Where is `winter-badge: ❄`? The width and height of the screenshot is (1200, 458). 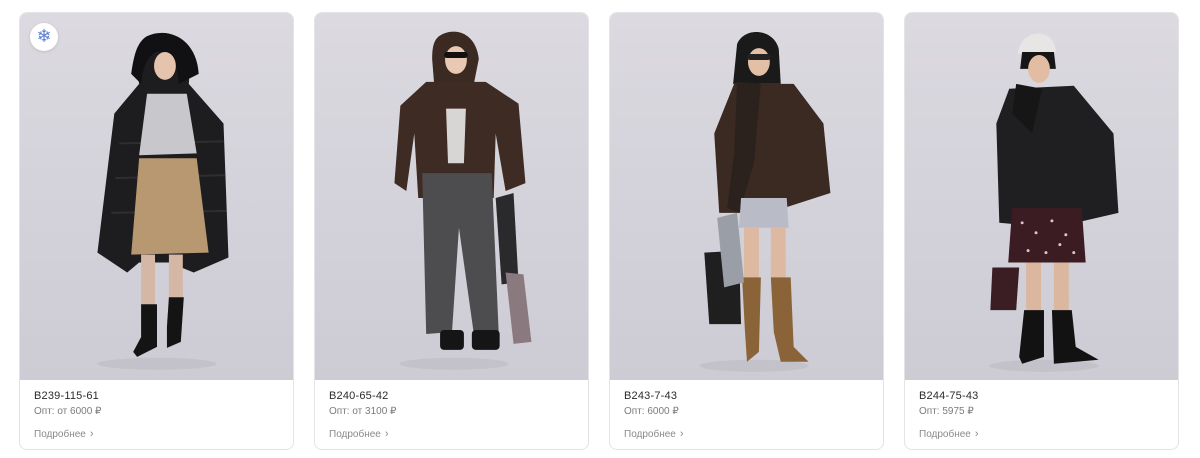 winter-badge: ❄ is located at coordinates (44, 37).